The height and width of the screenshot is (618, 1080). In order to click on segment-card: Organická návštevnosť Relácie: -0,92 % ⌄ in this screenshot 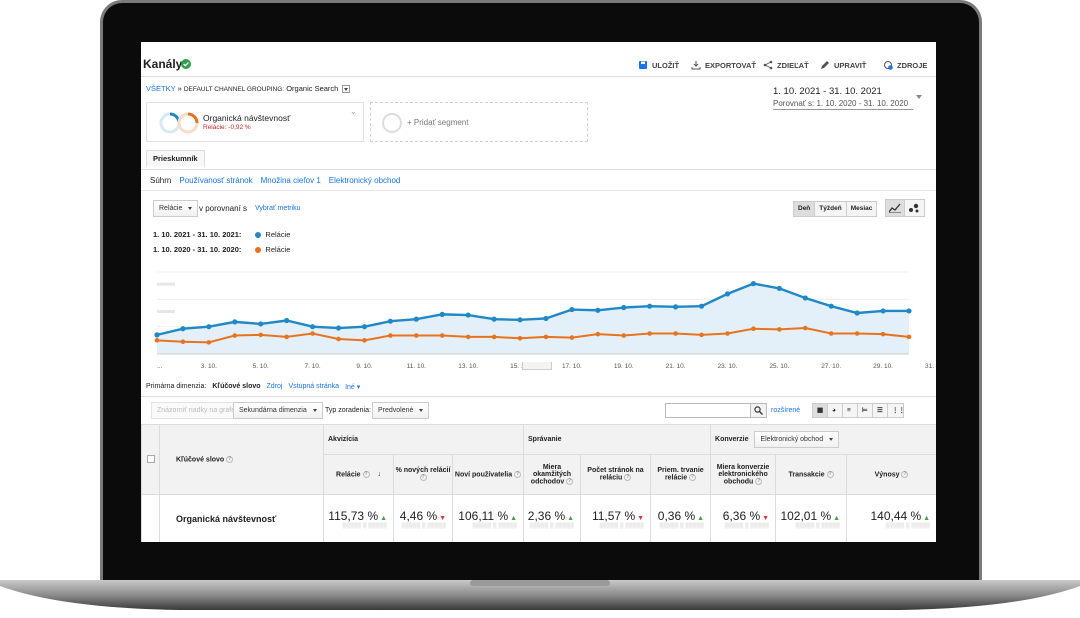, I will do `click(255, 122)`.